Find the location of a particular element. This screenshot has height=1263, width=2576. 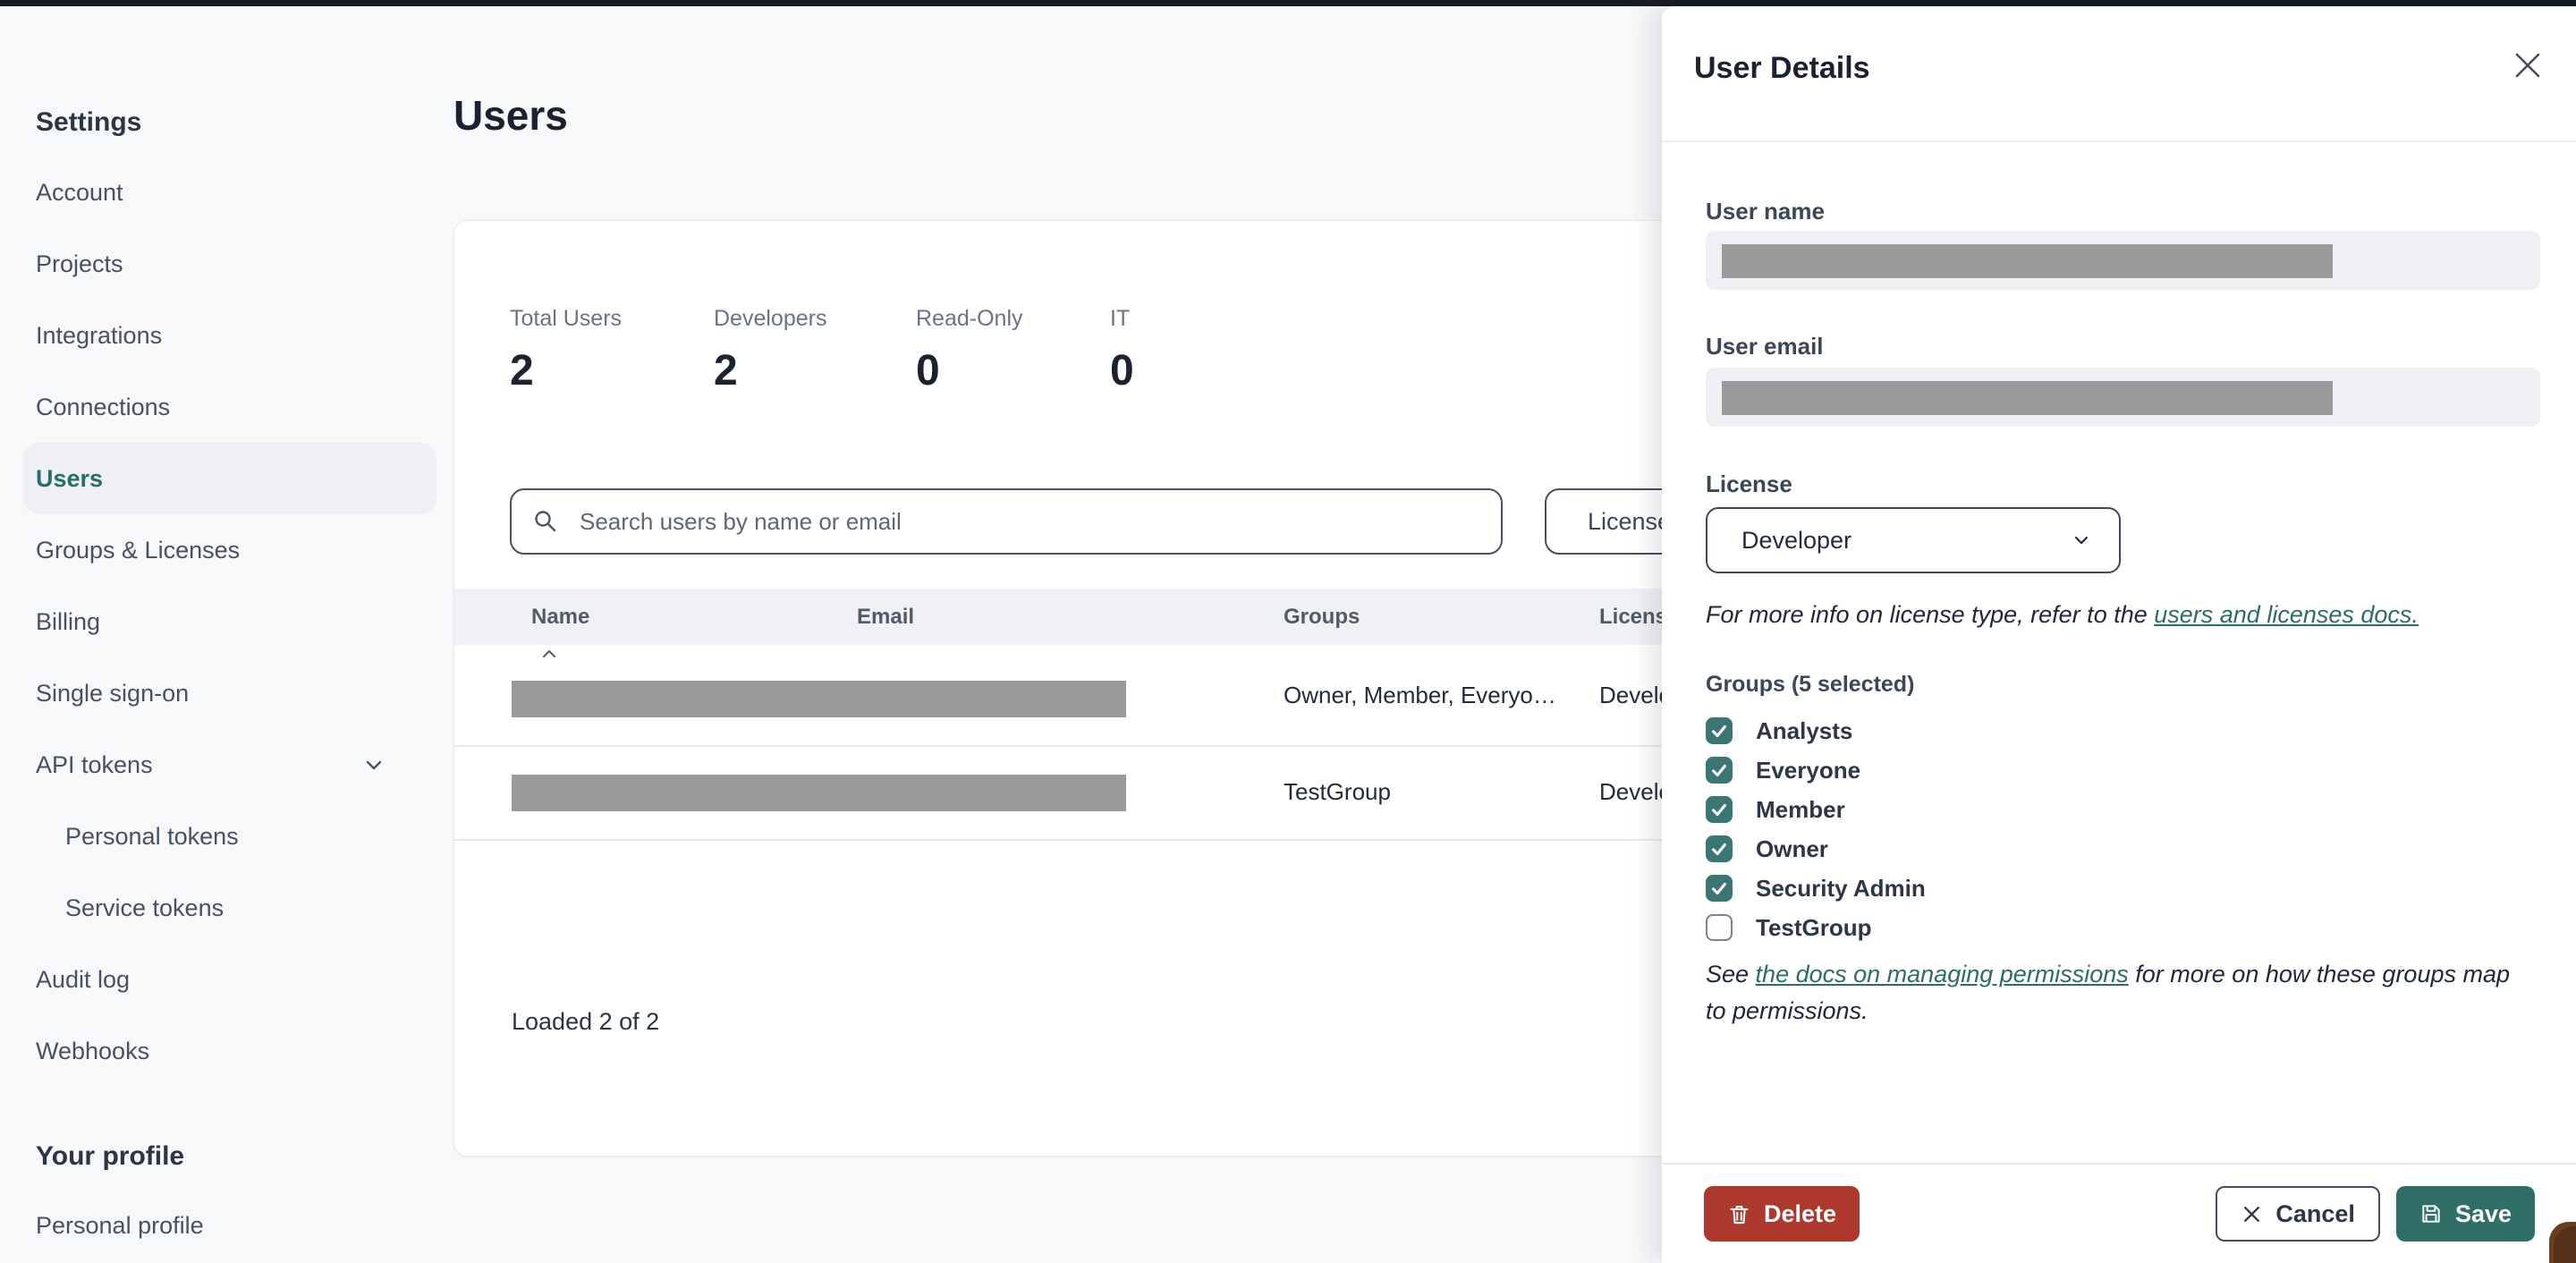

group-option-owner: Owner is located at coordinates (2123, 849).